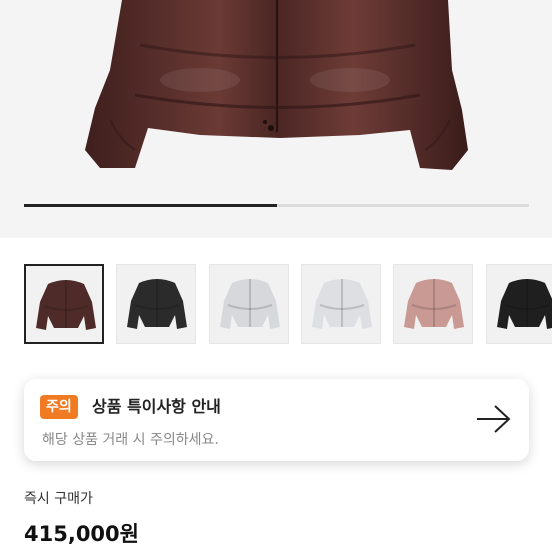  Describe the element at coordinates (130, 440) in the screenshot. I see `notice-description: 해당 상품 거래 시 주의하세요.` at that location.